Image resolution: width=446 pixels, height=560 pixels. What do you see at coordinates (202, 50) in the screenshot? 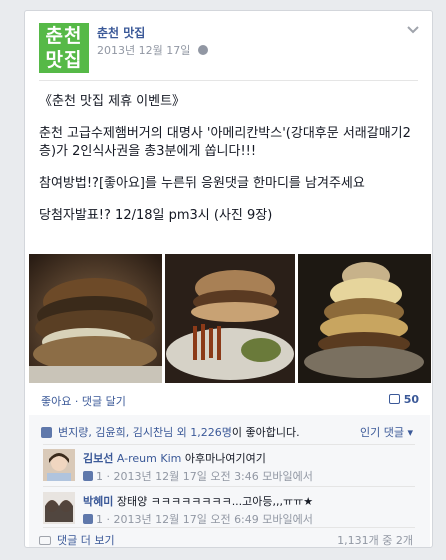
I see `globe-icon` at bounding box center [202, 50].